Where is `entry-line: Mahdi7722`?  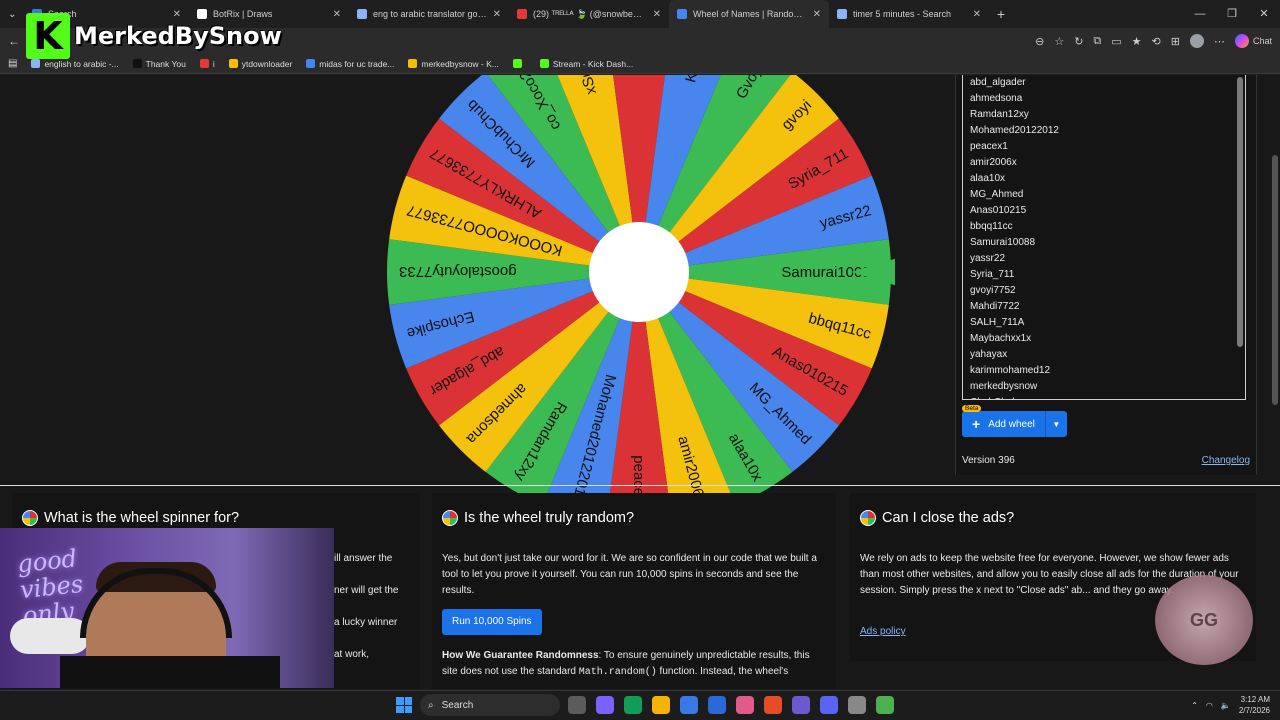
entry-line: Mahdi7722 is located at coordinates (1104, 307).